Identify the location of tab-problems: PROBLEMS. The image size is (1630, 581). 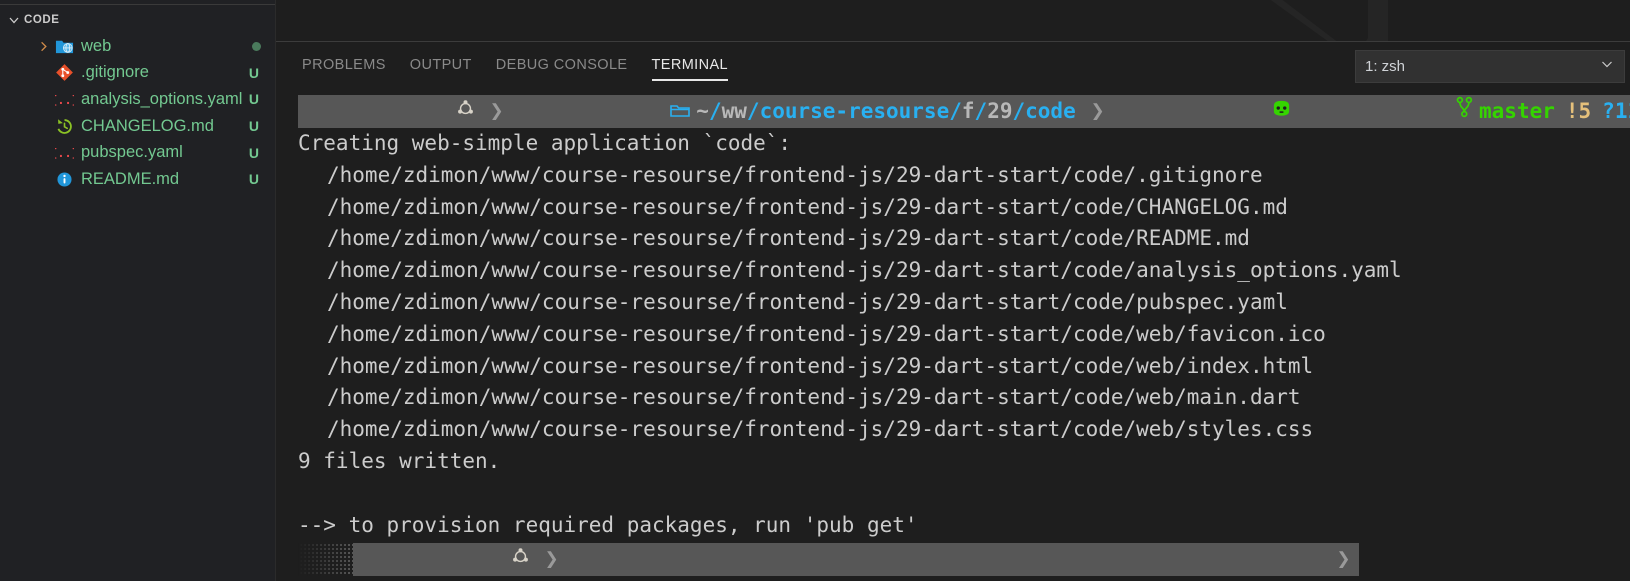
(344, 65).